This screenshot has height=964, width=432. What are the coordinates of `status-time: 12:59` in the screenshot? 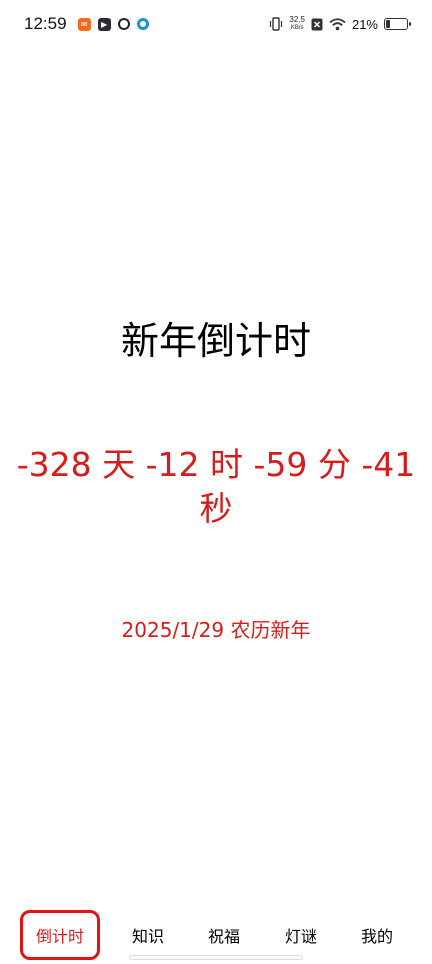 It's located at (45, 23).